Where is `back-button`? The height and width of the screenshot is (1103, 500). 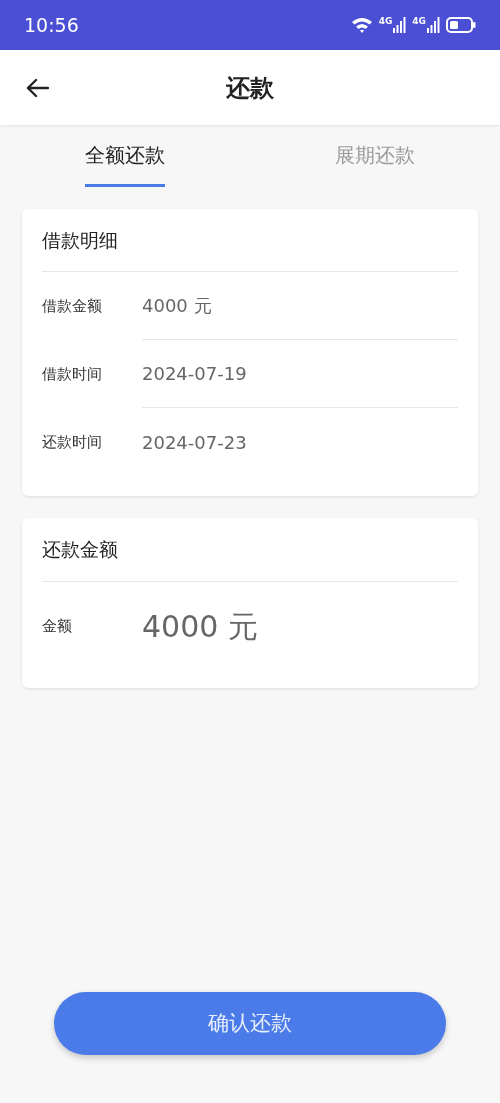
back-button is located at coordinates (37, 88).